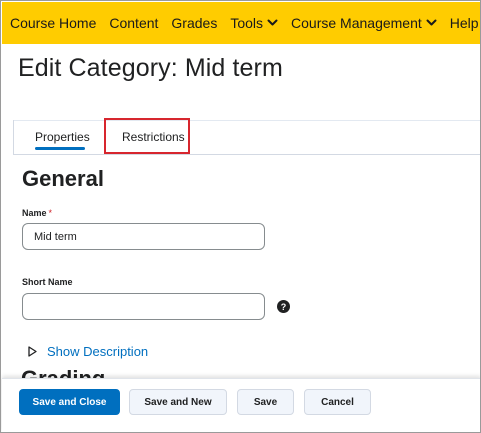  I want to click on nav-label: Course Home, so click(53, 23).